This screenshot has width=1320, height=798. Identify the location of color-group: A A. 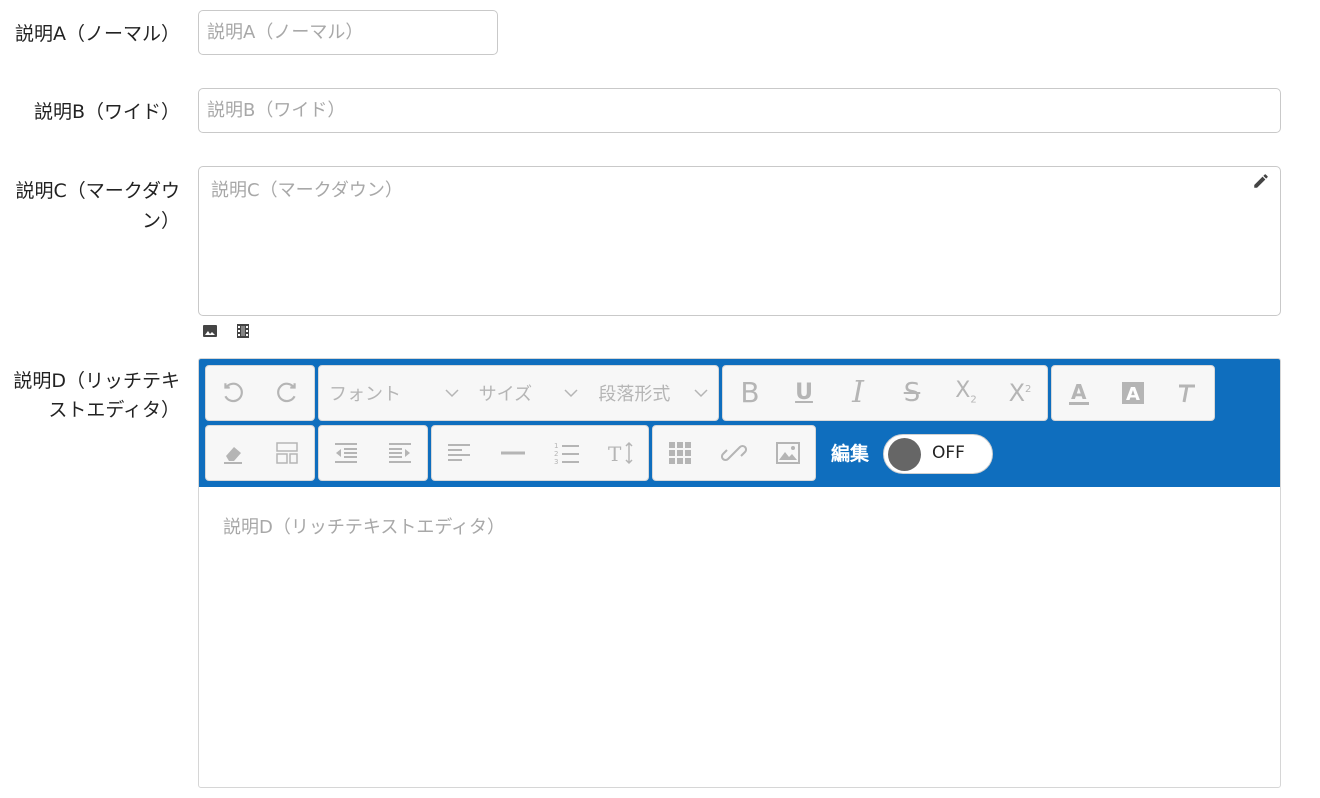
(1133, 393).